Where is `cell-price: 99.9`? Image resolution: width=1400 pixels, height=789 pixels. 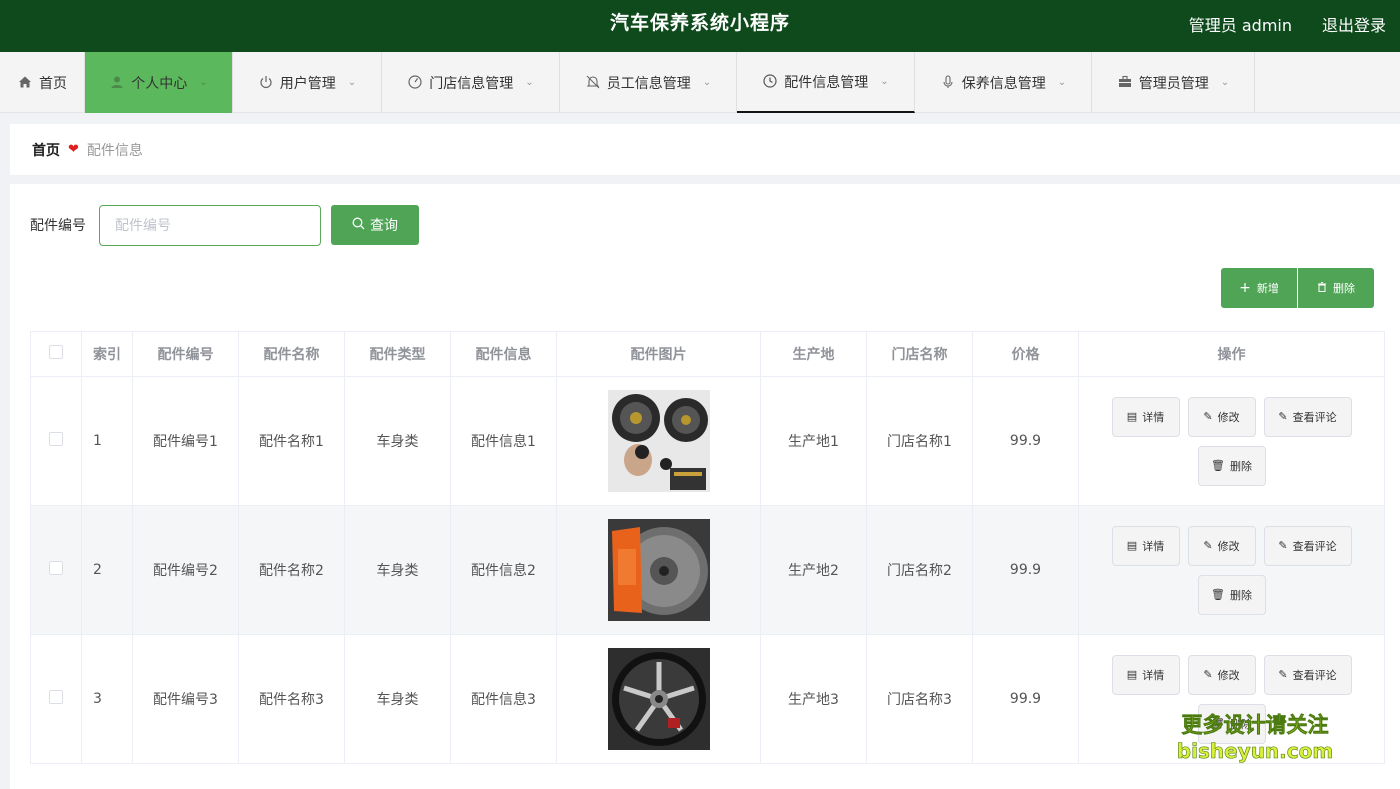
cell-price: 99.9 is located at coordinates (1025, 699).